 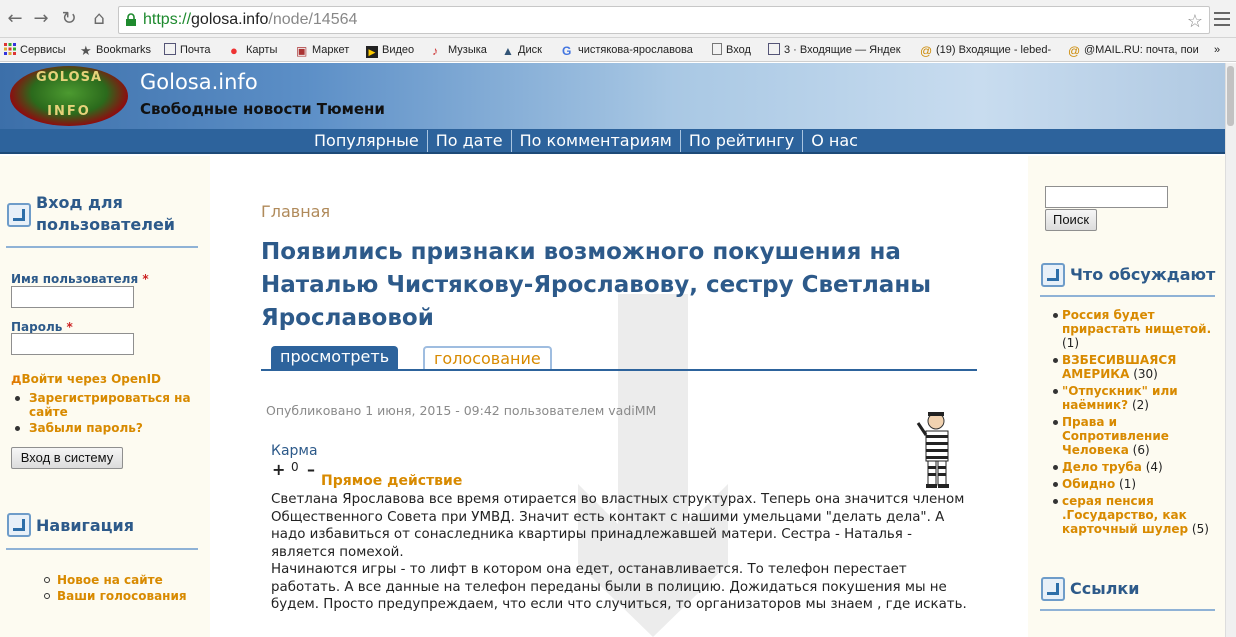 What do you see at coordinates (167, 19) in the screenshot?
I see `url-scheme: https://` at bounding box center [167, 19].